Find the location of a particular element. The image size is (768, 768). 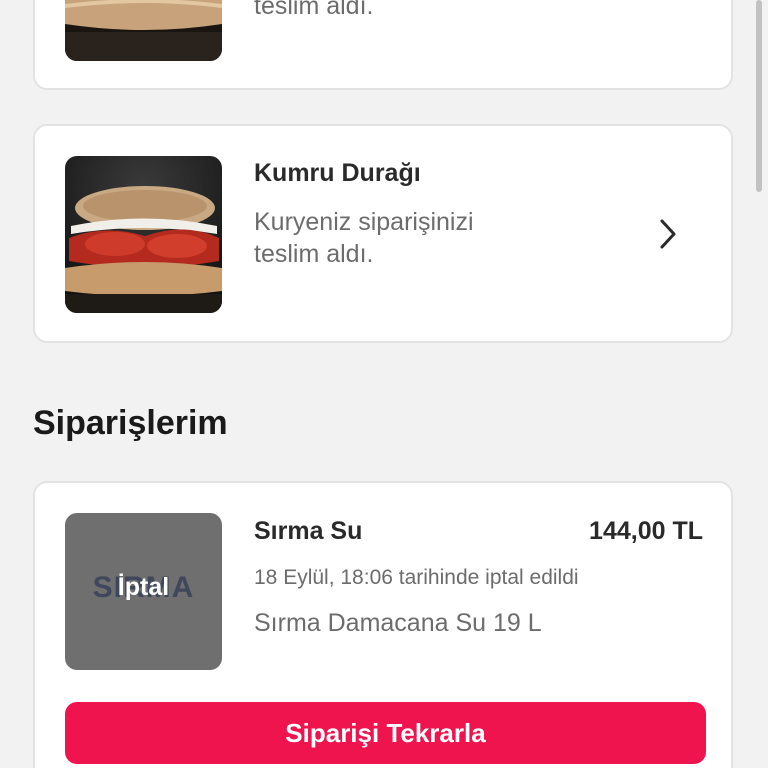

reorder-button: Siparişi Tekrarla is located at coordinates (385, 733).